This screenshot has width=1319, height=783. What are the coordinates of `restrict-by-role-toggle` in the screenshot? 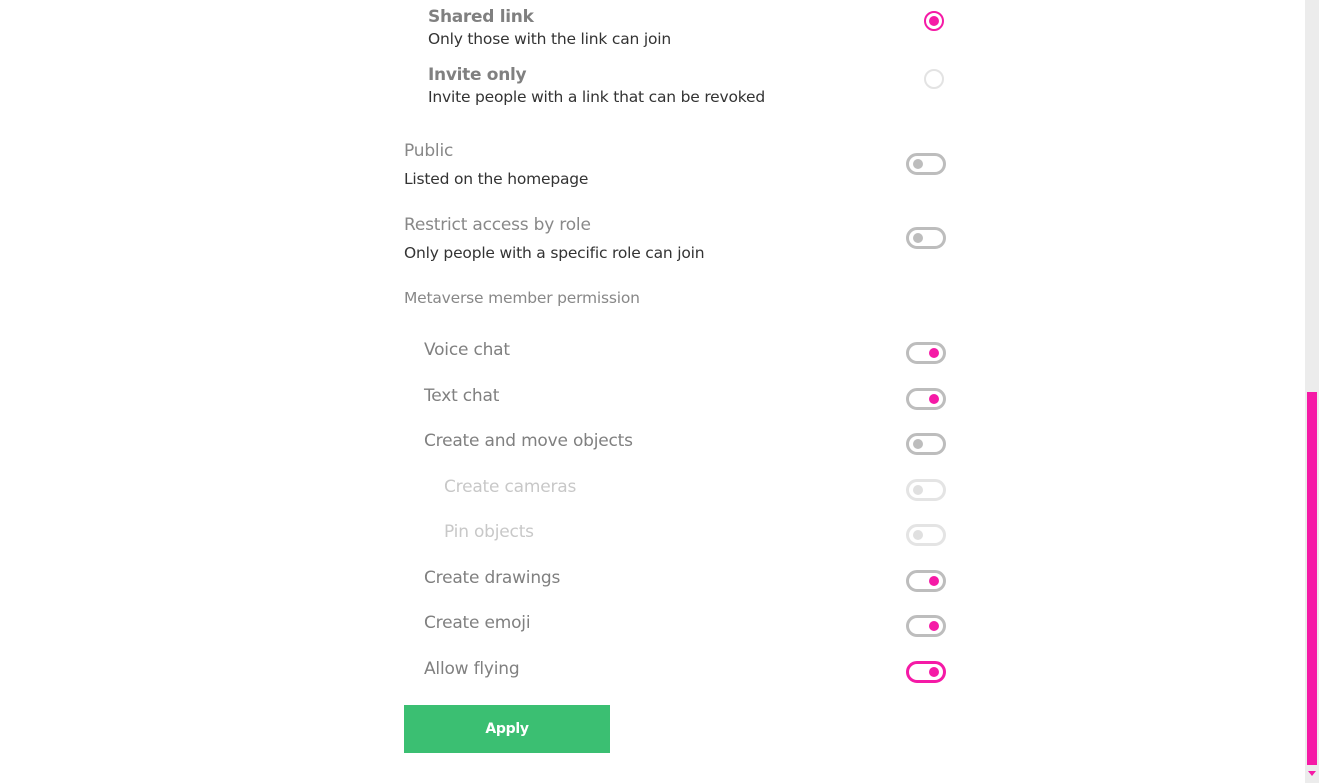 It's located at (926, 238).